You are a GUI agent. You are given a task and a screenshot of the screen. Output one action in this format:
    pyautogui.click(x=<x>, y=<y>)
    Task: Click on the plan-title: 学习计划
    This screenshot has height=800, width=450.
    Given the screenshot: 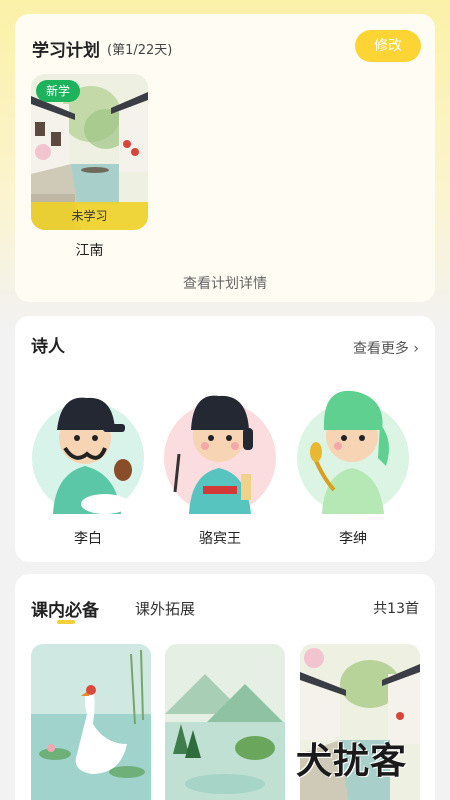 What is the action you would take?
    pyautogui.click(x=66, y=51)
    